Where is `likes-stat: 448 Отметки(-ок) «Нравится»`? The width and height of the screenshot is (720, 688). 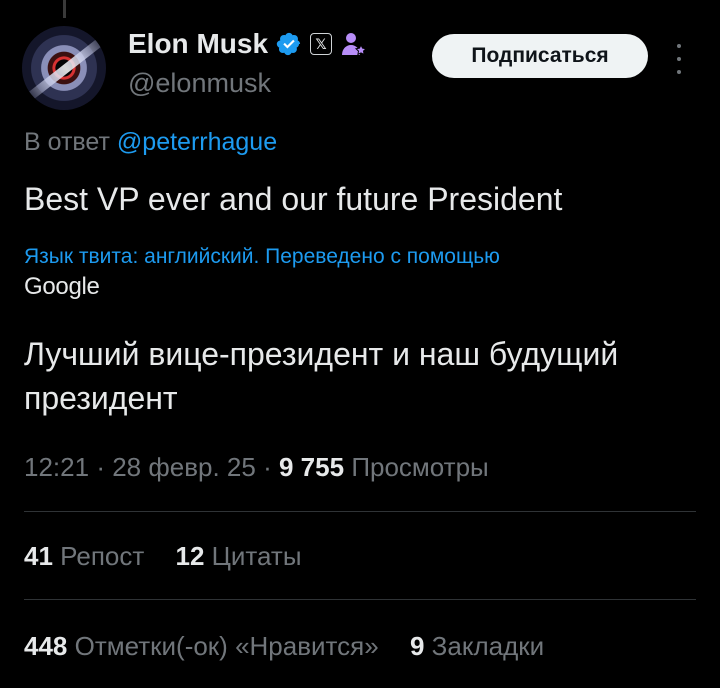 likes-stat: 448 Отметки(-ок) «Нравится» is located at coordinates (201, 646).